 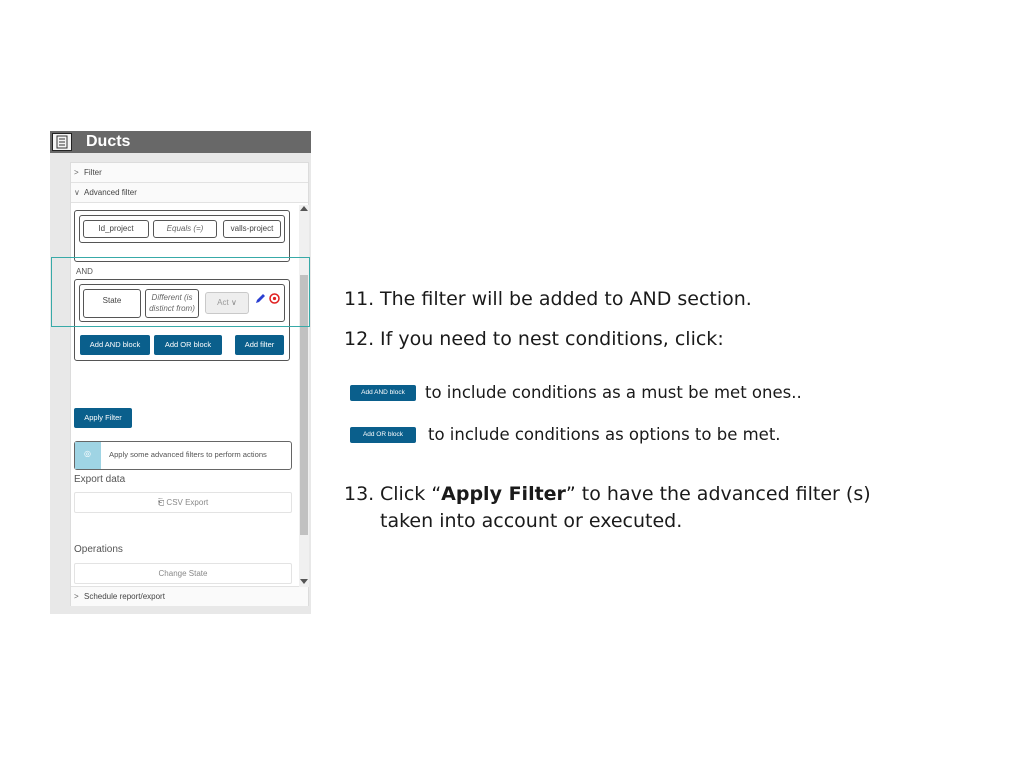 I want to click on change-state-button: Change State, so click(x=183, y=573).